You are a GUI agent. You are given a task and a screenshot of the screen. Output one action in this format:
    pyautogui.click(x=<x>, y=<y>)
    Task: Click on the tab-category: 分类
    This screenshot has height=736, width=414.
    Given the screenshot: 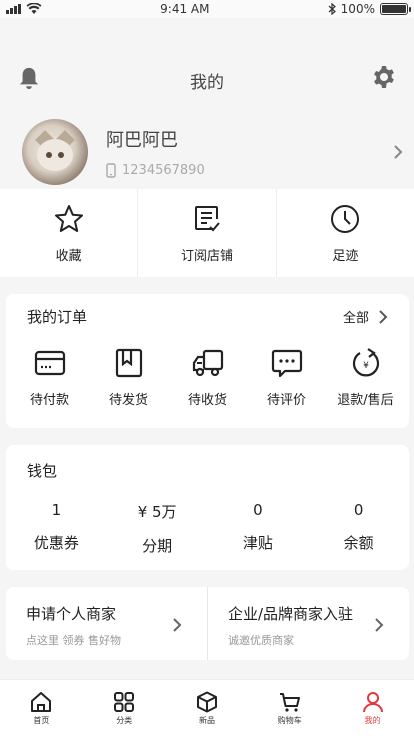 What is the action you would take?
    pyautogui.click(x=124, y=708)
    